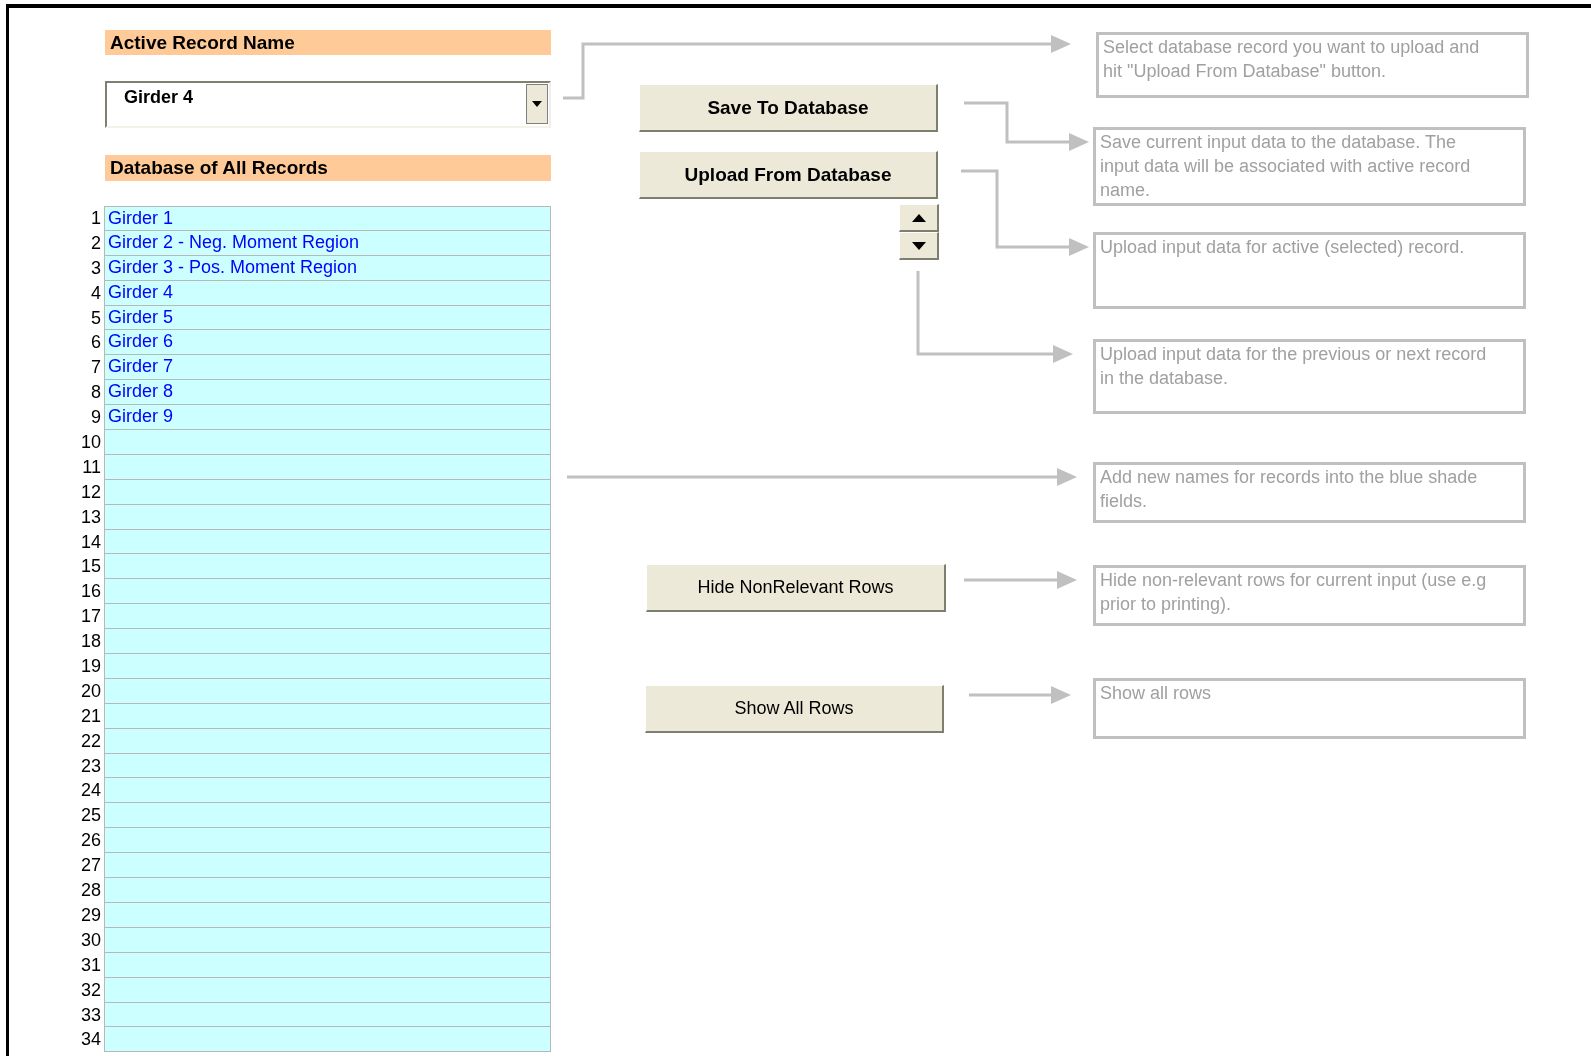 Image resolution: width=1591 pixels, height=1056 pixels. Describe the element at coordinates (90, 691) in the screenshot. I see `row-number: 20` at that location.